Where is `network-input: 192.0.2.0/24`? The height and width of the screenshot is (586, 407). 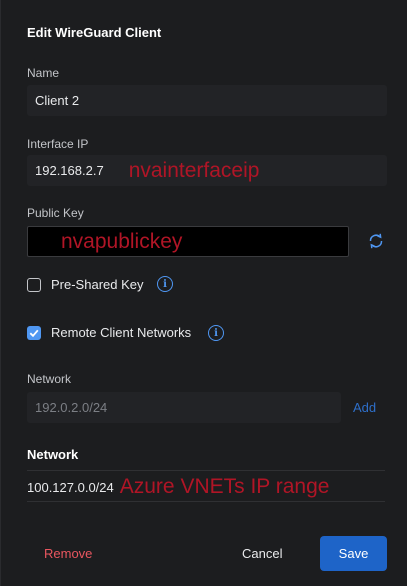 network-input: 192.0.2.0/24 is located at coordinates (184, 407).